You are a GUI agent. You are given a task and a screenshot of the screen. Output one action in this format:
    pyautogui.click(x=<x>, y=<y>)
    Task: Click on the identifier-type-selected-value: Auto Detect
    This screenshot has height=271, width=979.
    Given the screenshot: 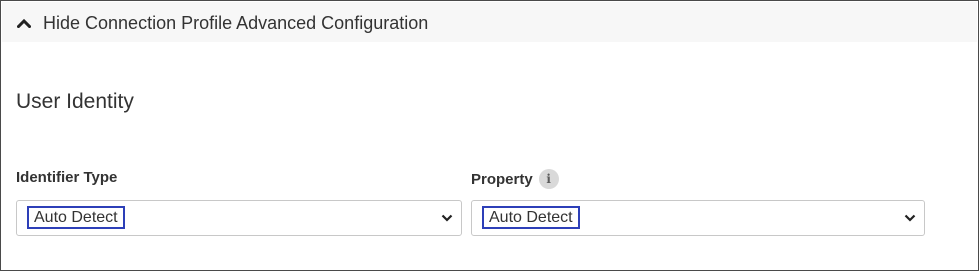 What is the action you would take?
    pyautogui.click(x=76, y=217)
    